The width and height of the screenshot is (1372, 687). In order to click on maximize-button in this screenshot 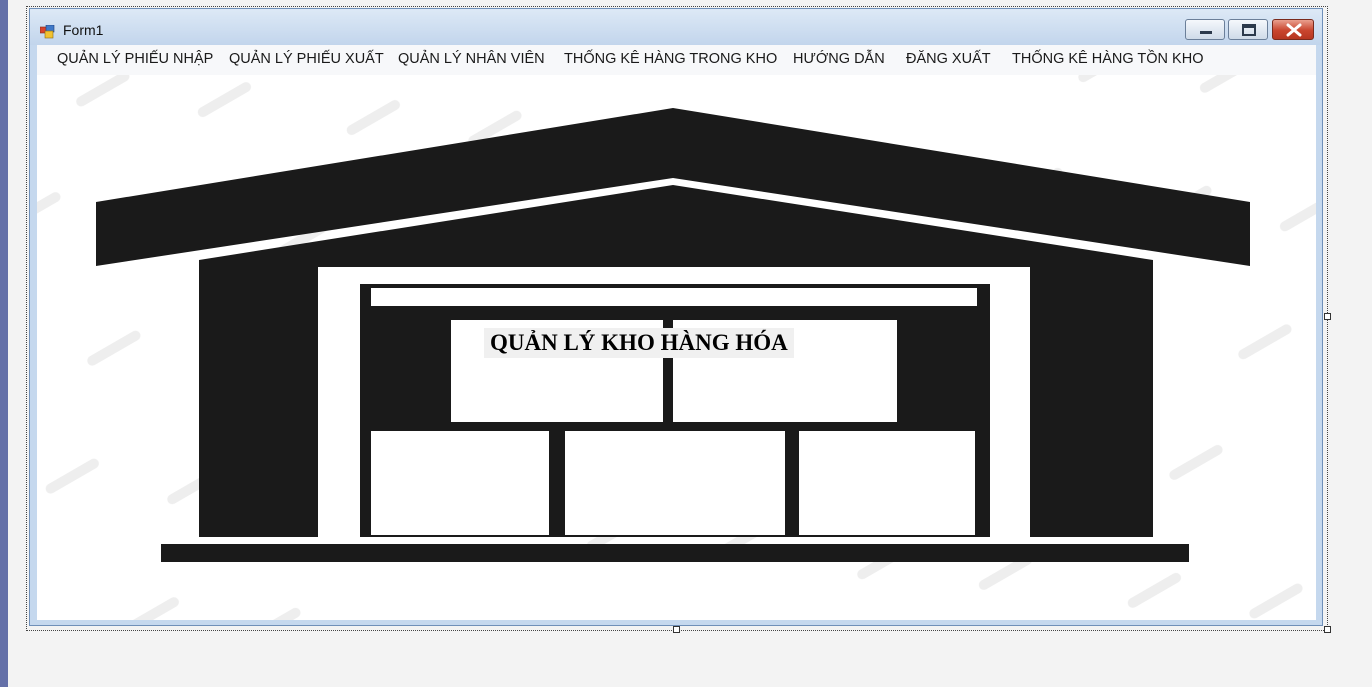, I will do `click(1248, 29)`.